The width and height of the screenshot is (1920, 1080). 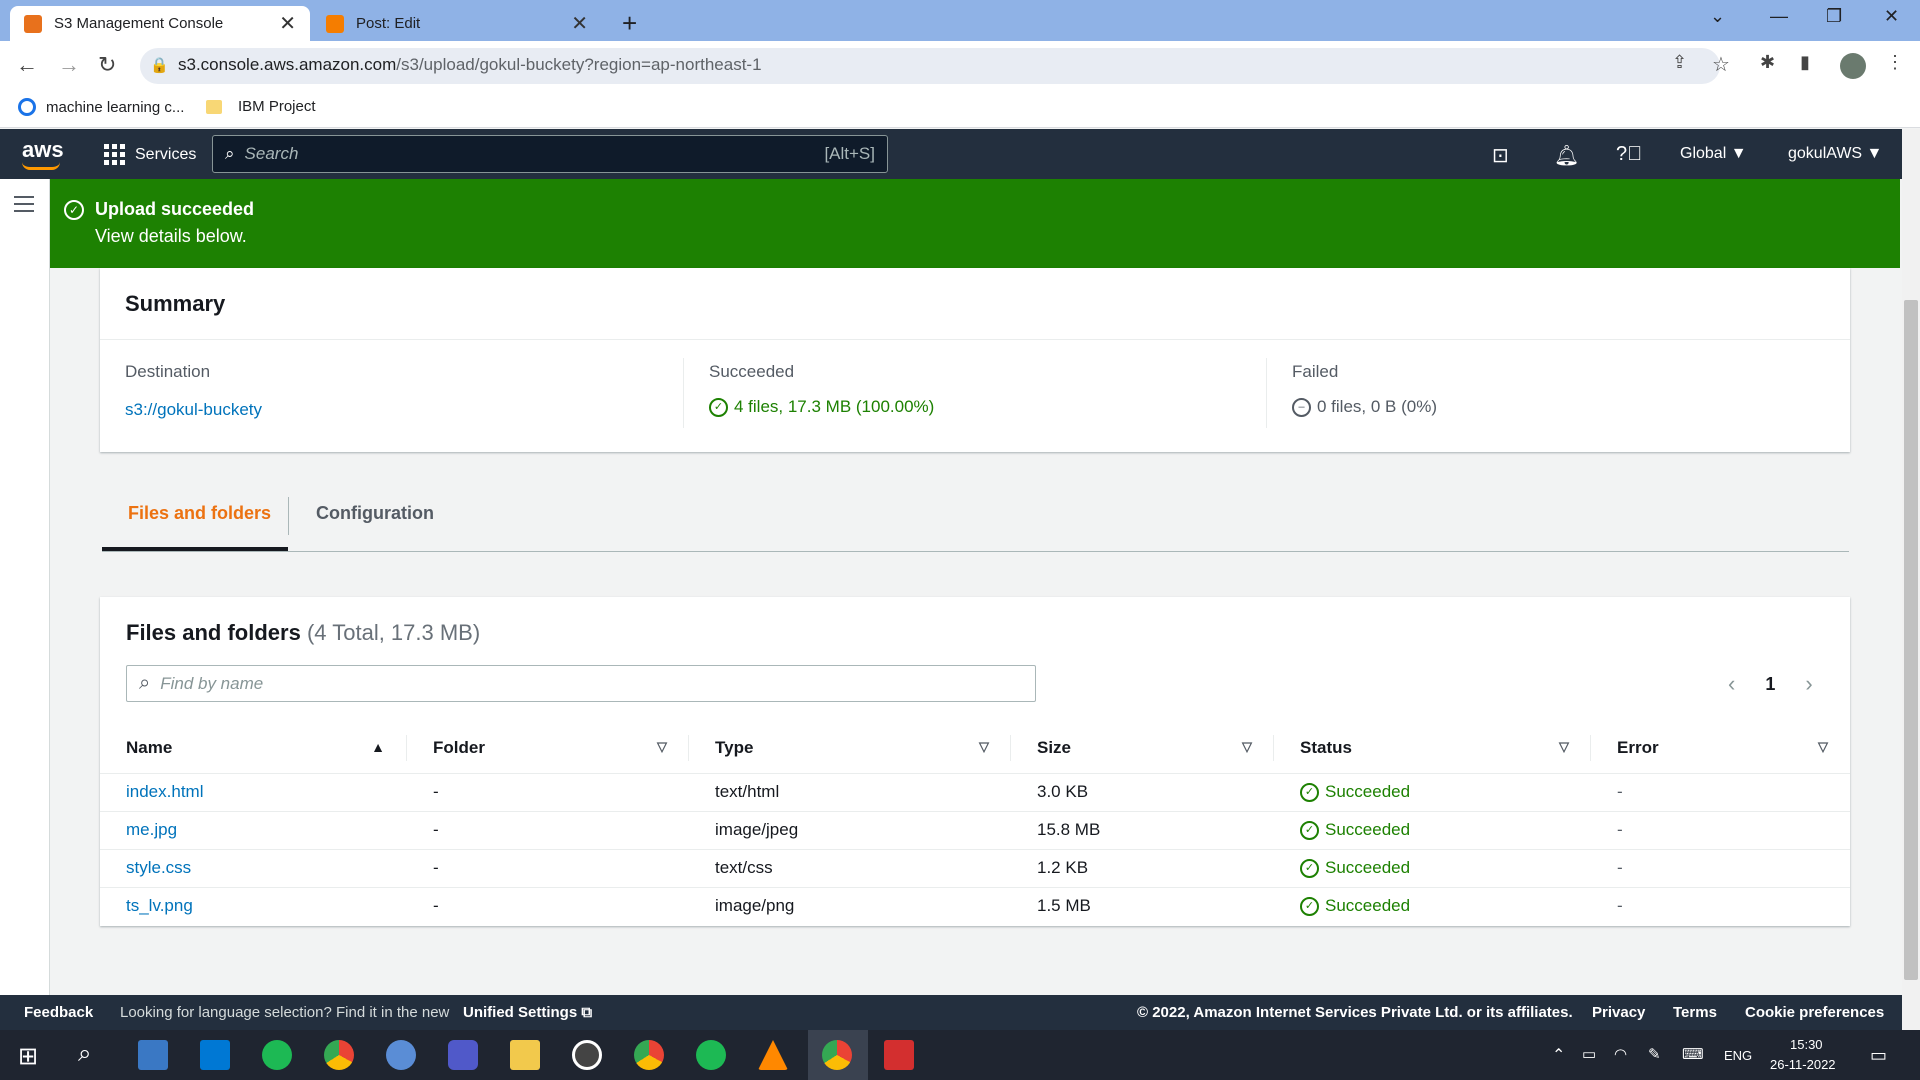 I want to click on battery-icon: ▭, so click(x=1589, y=1054).